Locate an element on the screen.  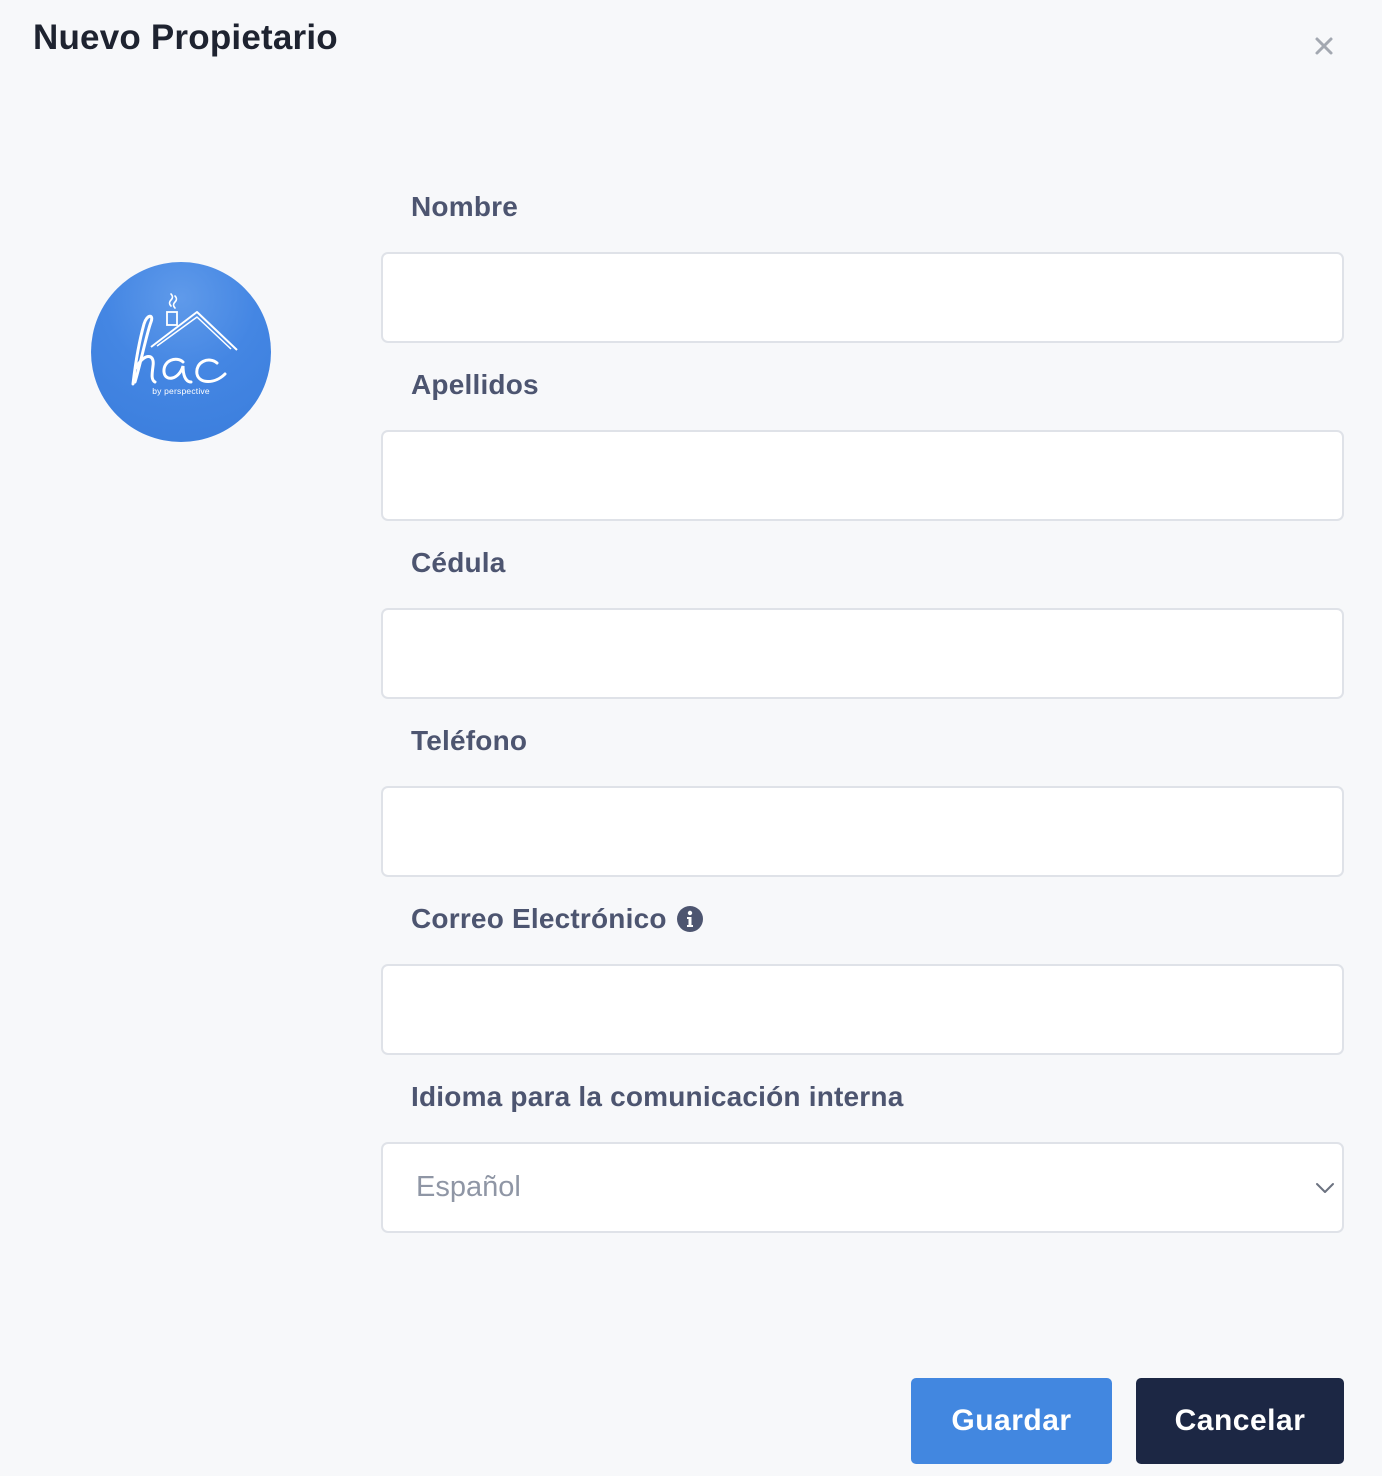
cedula-input is located at coordinates (862, 653).